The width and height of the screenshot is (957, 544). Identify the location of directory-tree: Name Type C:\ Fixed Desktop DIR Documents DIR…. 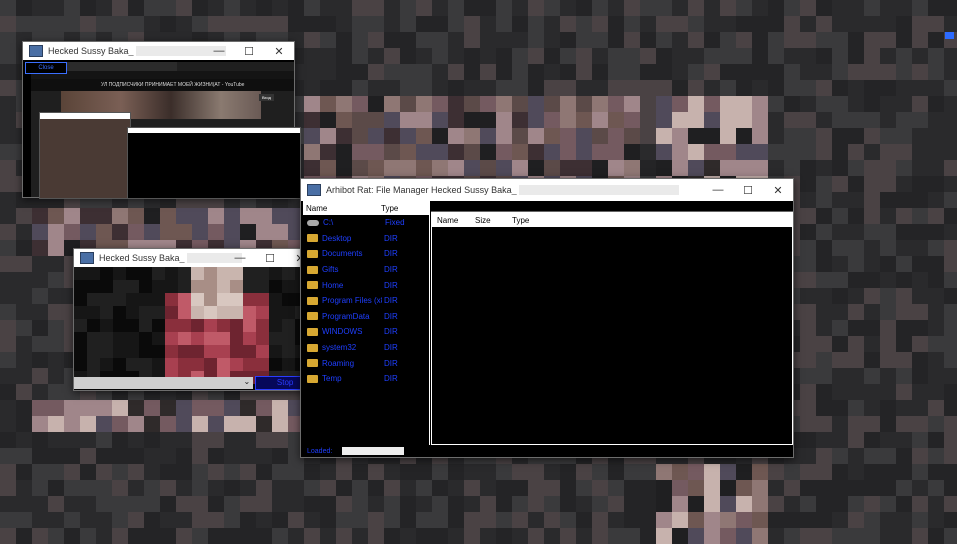
(366, 323).